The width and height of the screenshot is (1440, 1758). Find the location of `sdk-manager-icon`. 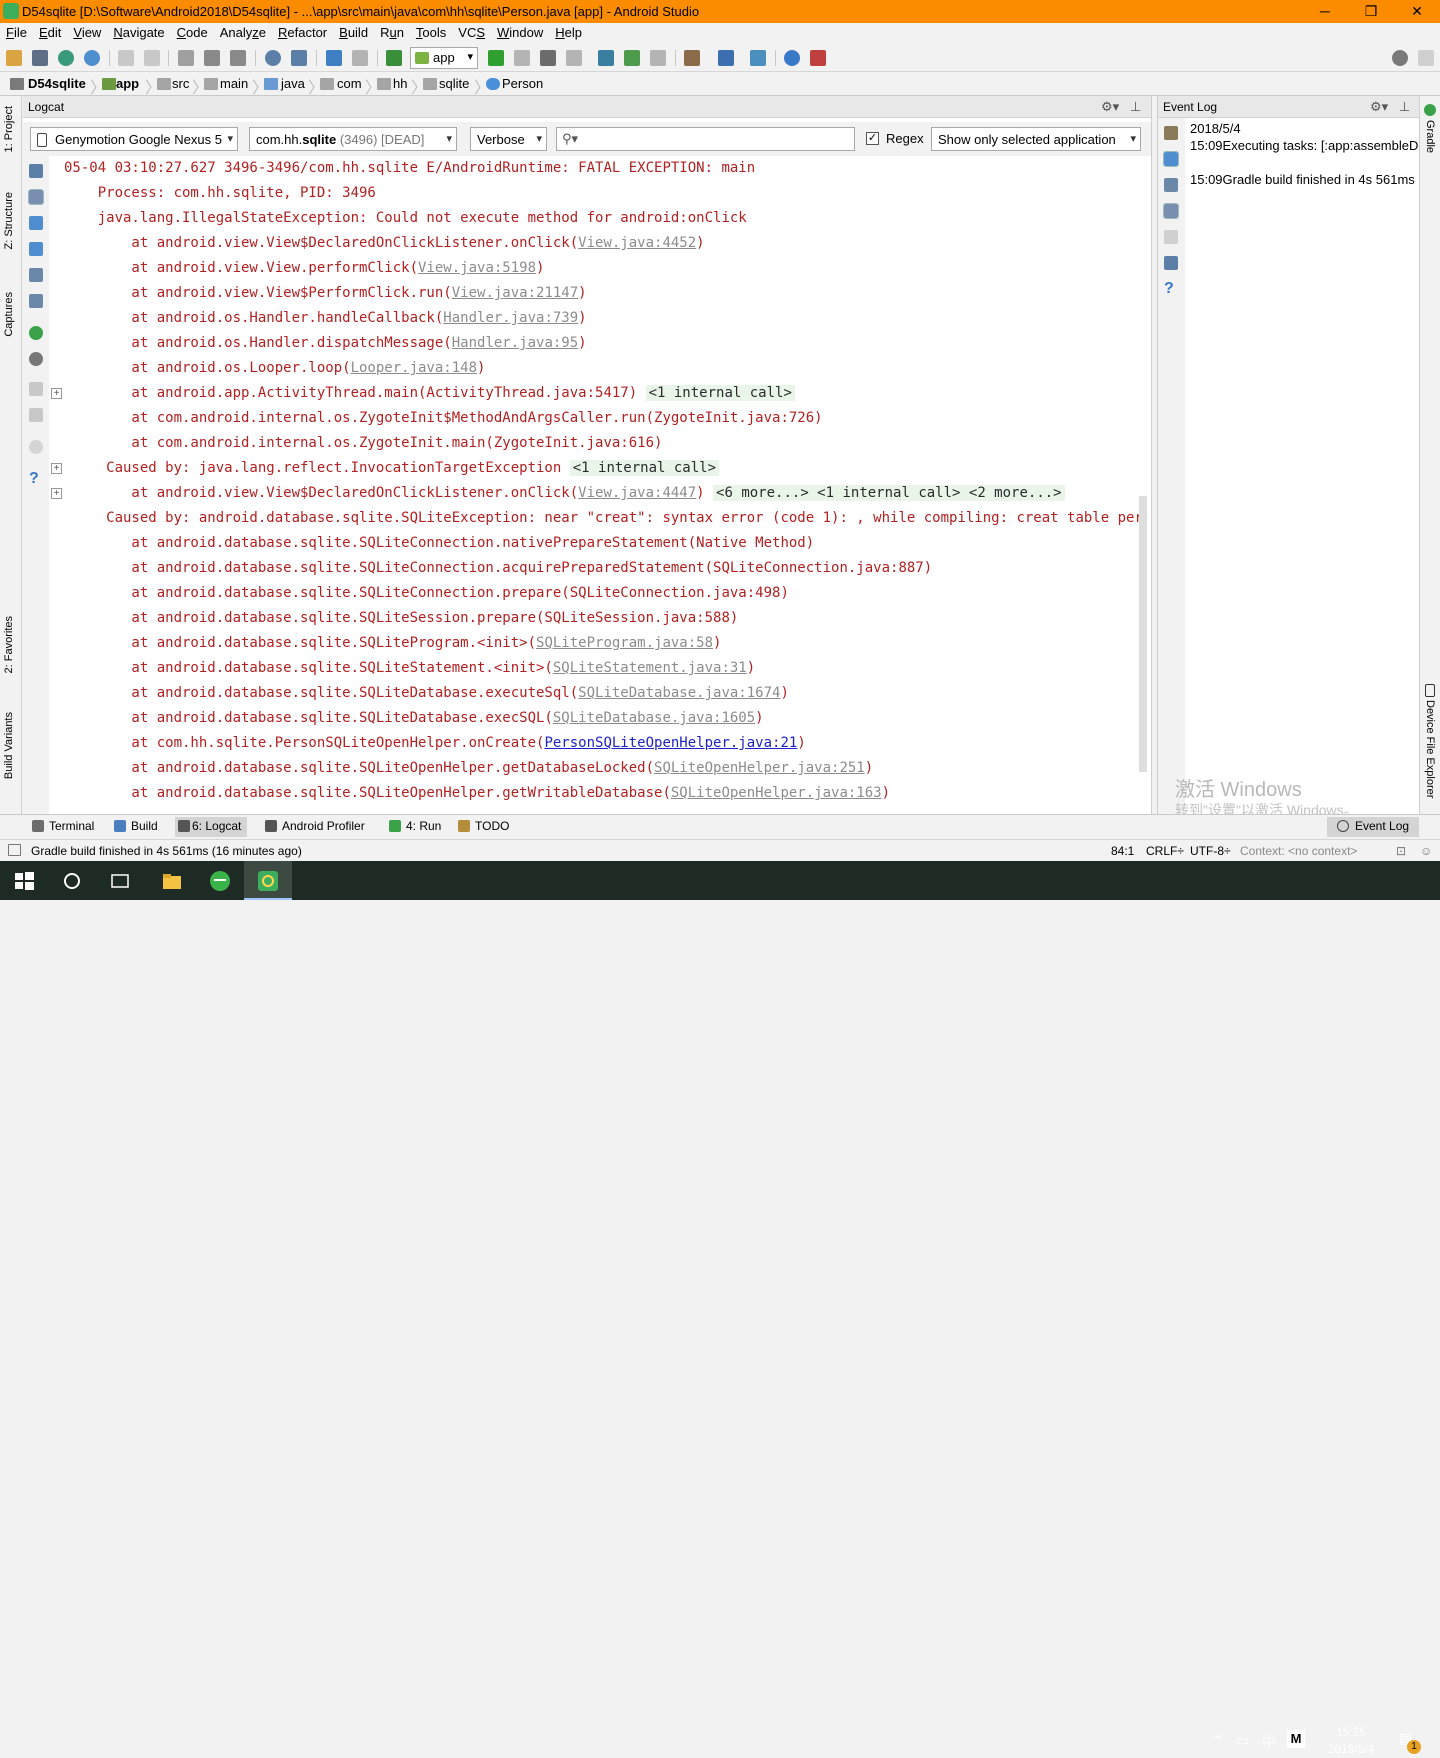

sdk-manager-icon is located at coordinates (726, 58).